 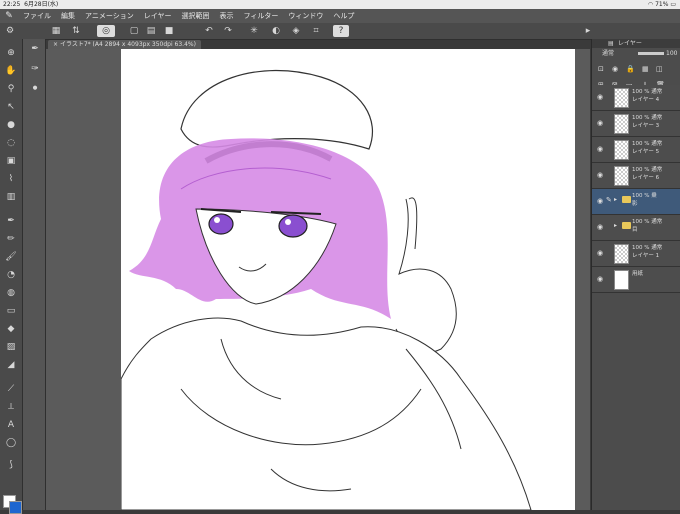 I want to click on menu-layer: レイヤー, so click(x=158, y=16).